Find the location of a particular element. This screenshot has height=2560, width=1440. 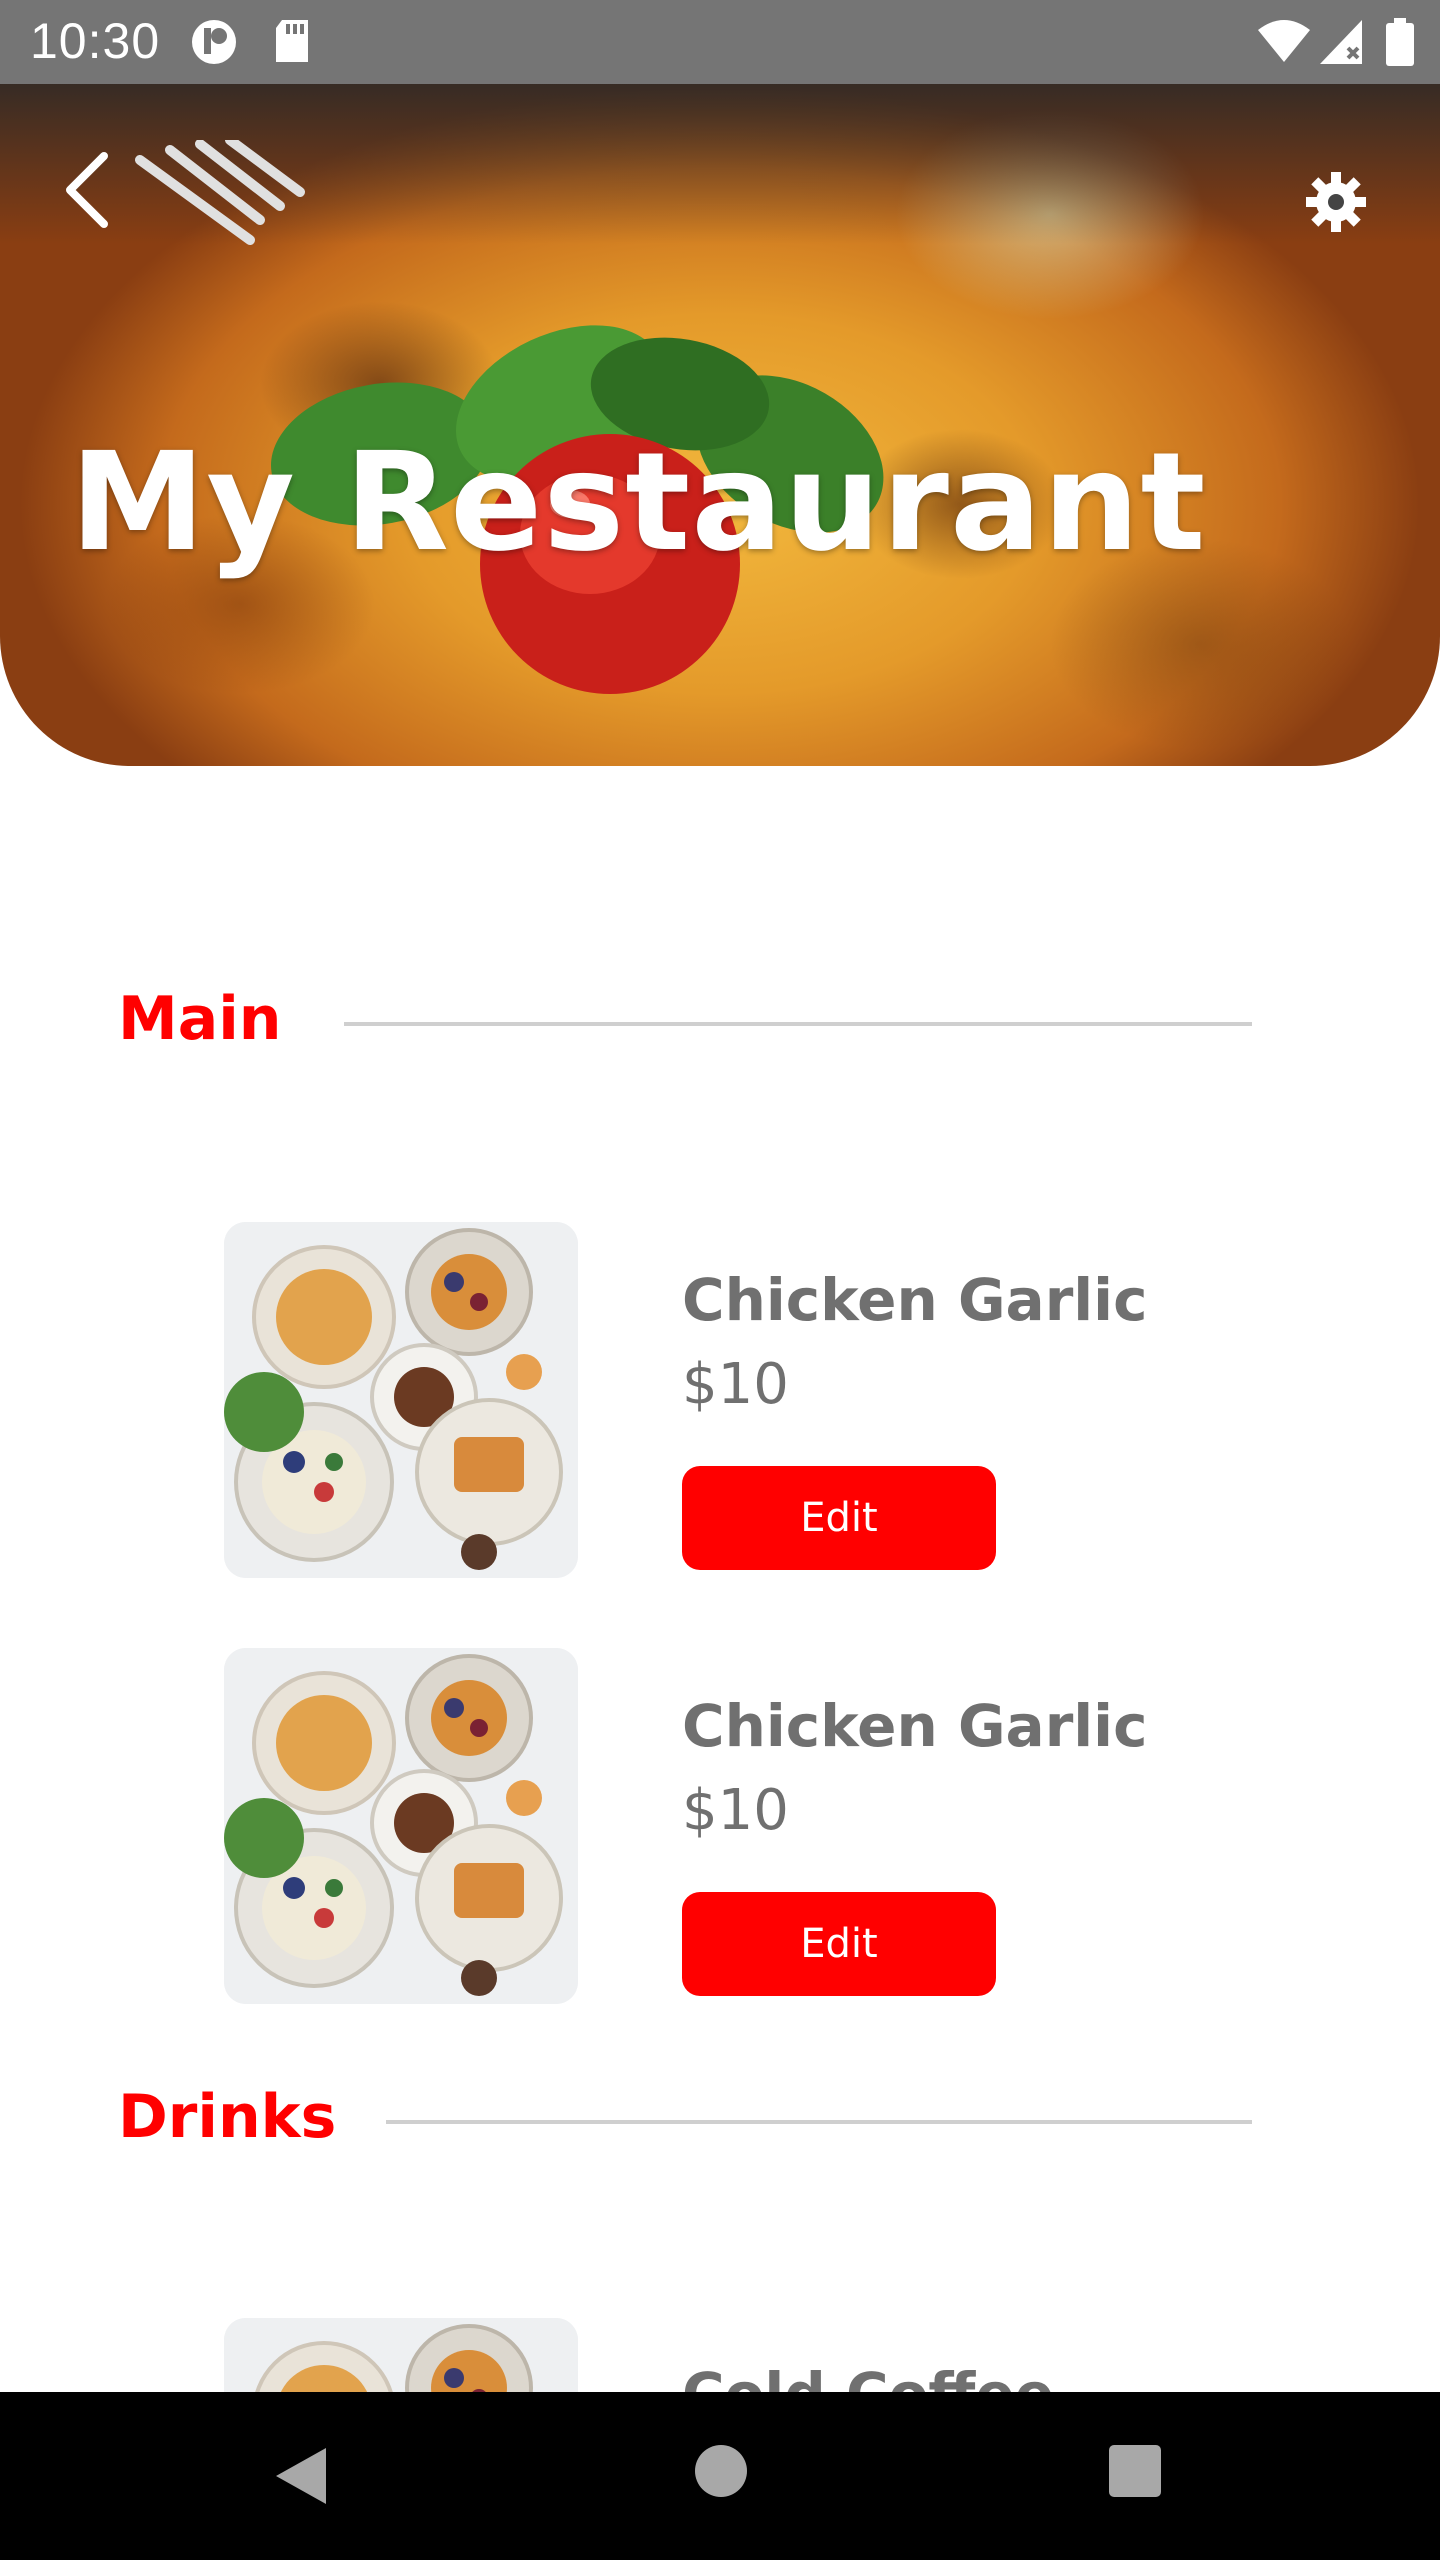

section-title-drinks: Drinks is located at coordinates (227, 2117).